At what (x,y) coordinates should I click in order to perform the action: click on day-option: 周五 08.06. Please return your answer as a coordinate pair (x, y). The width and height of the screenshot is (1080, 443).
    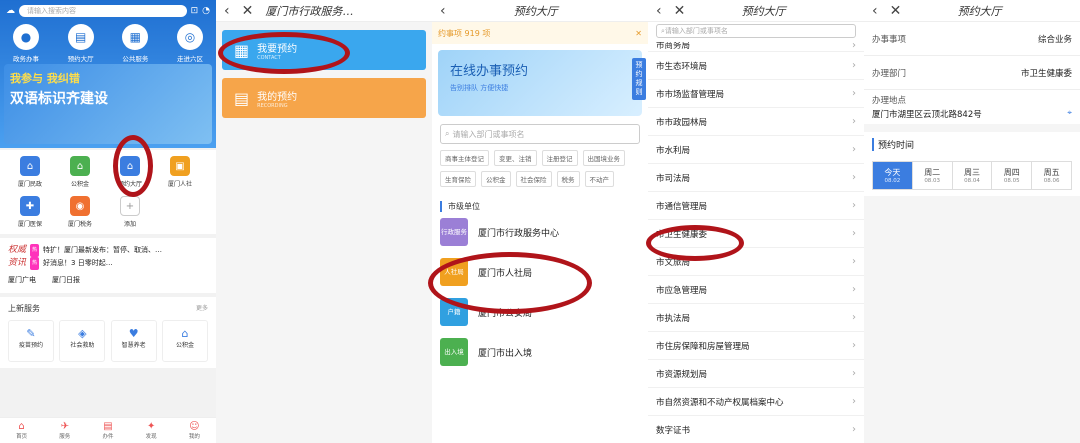
    Looking at the image, I should click on (1051, 175).